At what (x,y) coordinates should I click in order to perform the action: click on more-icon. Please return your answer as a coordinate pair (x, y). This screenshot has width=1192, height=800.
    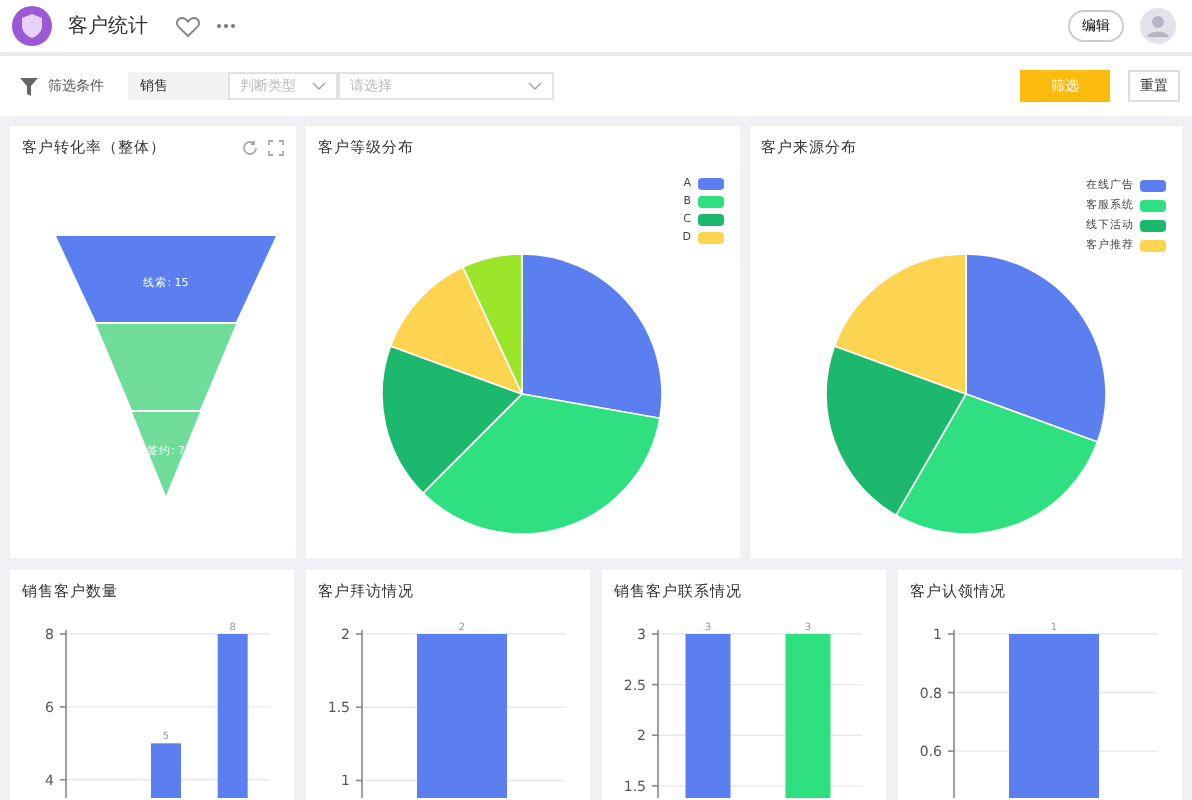
    Looking at the image, I should click on (226, 26).